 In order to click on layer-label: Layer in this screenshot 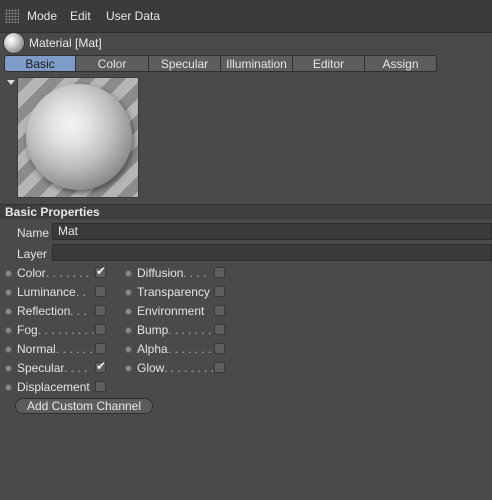, I will do `click(32, 254)`.